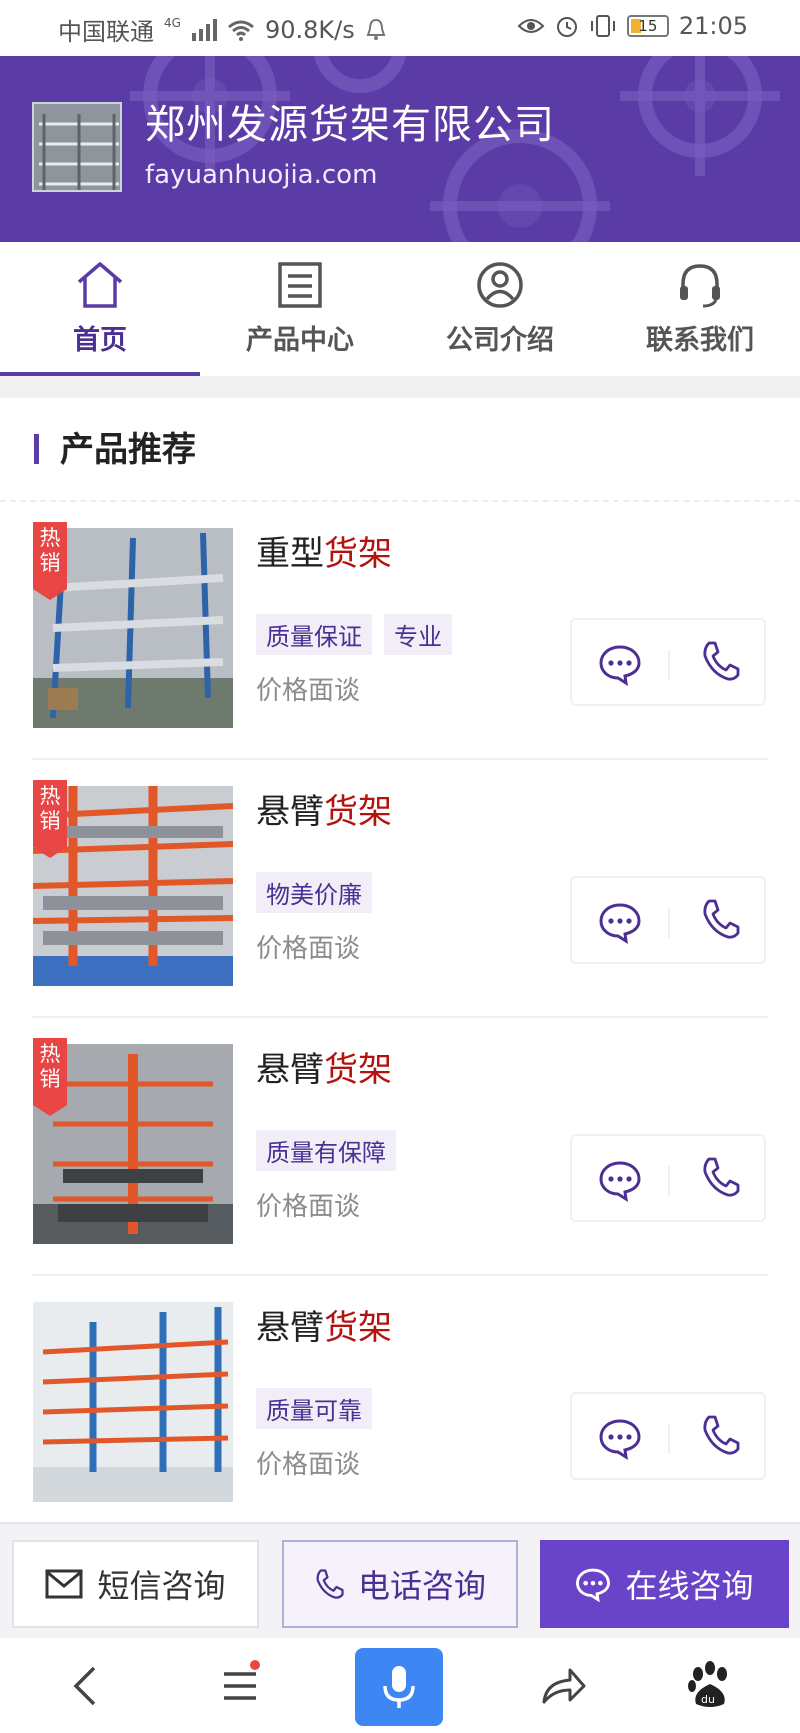  What do you see at coordinates (309, 29) in the screenshot?
I see `network-speed: 90.8K/s` at bounding box center [309, 29].